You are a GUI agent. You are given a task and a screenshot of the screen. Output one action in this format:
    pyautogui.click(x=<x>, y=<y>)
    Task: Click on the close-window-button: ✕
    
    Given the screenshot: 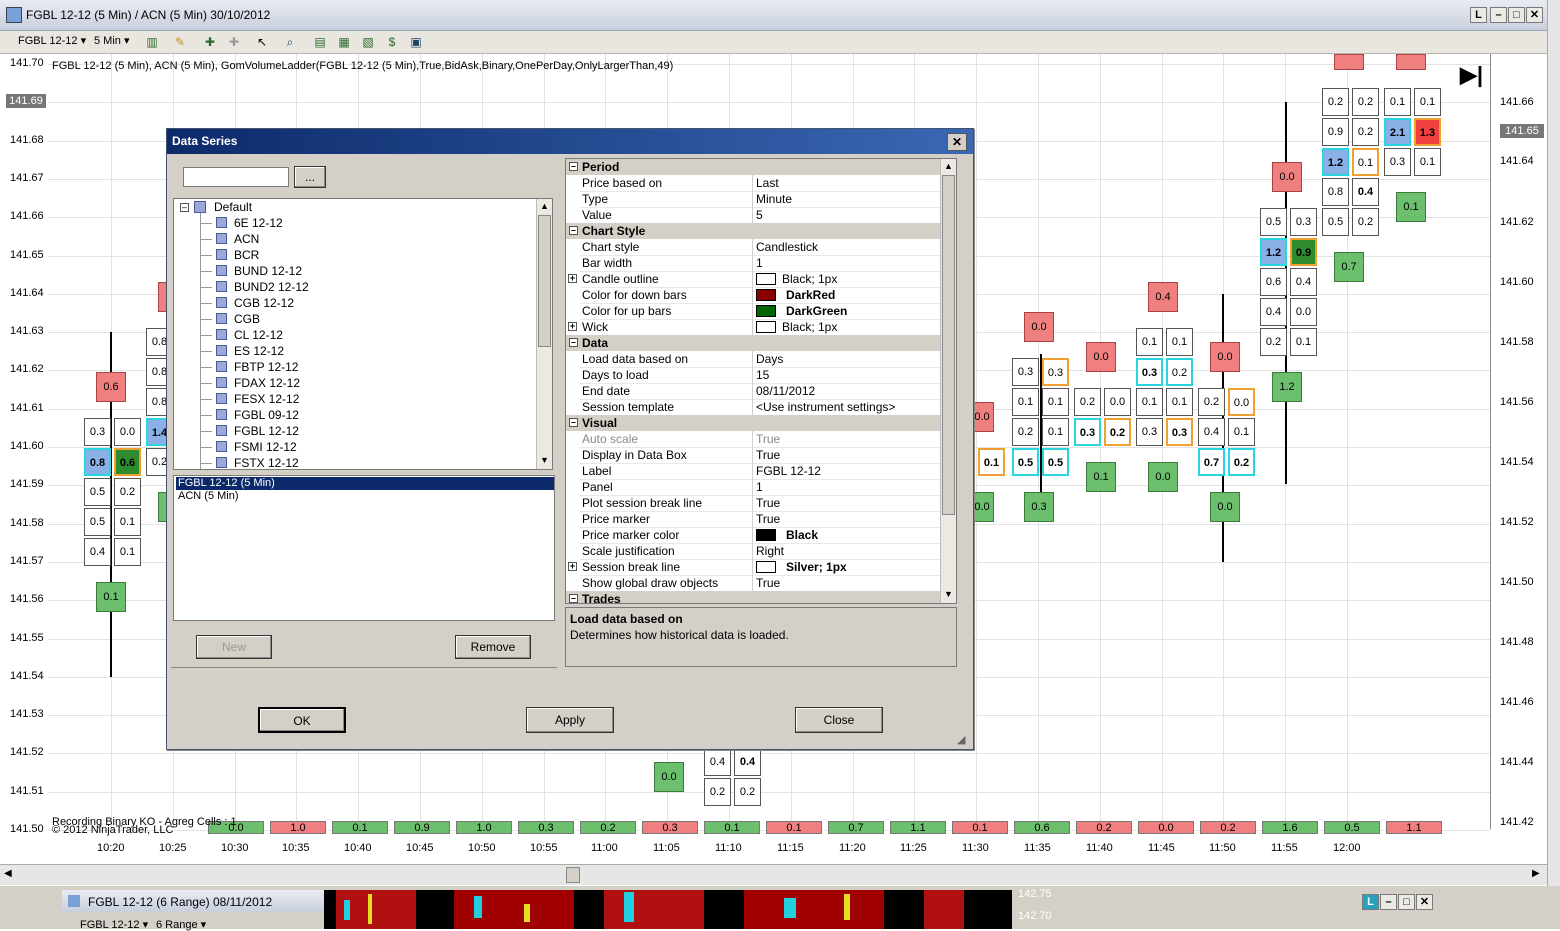 What is the action you would take?
    pyautogui.click(x=1534, y=15)
    